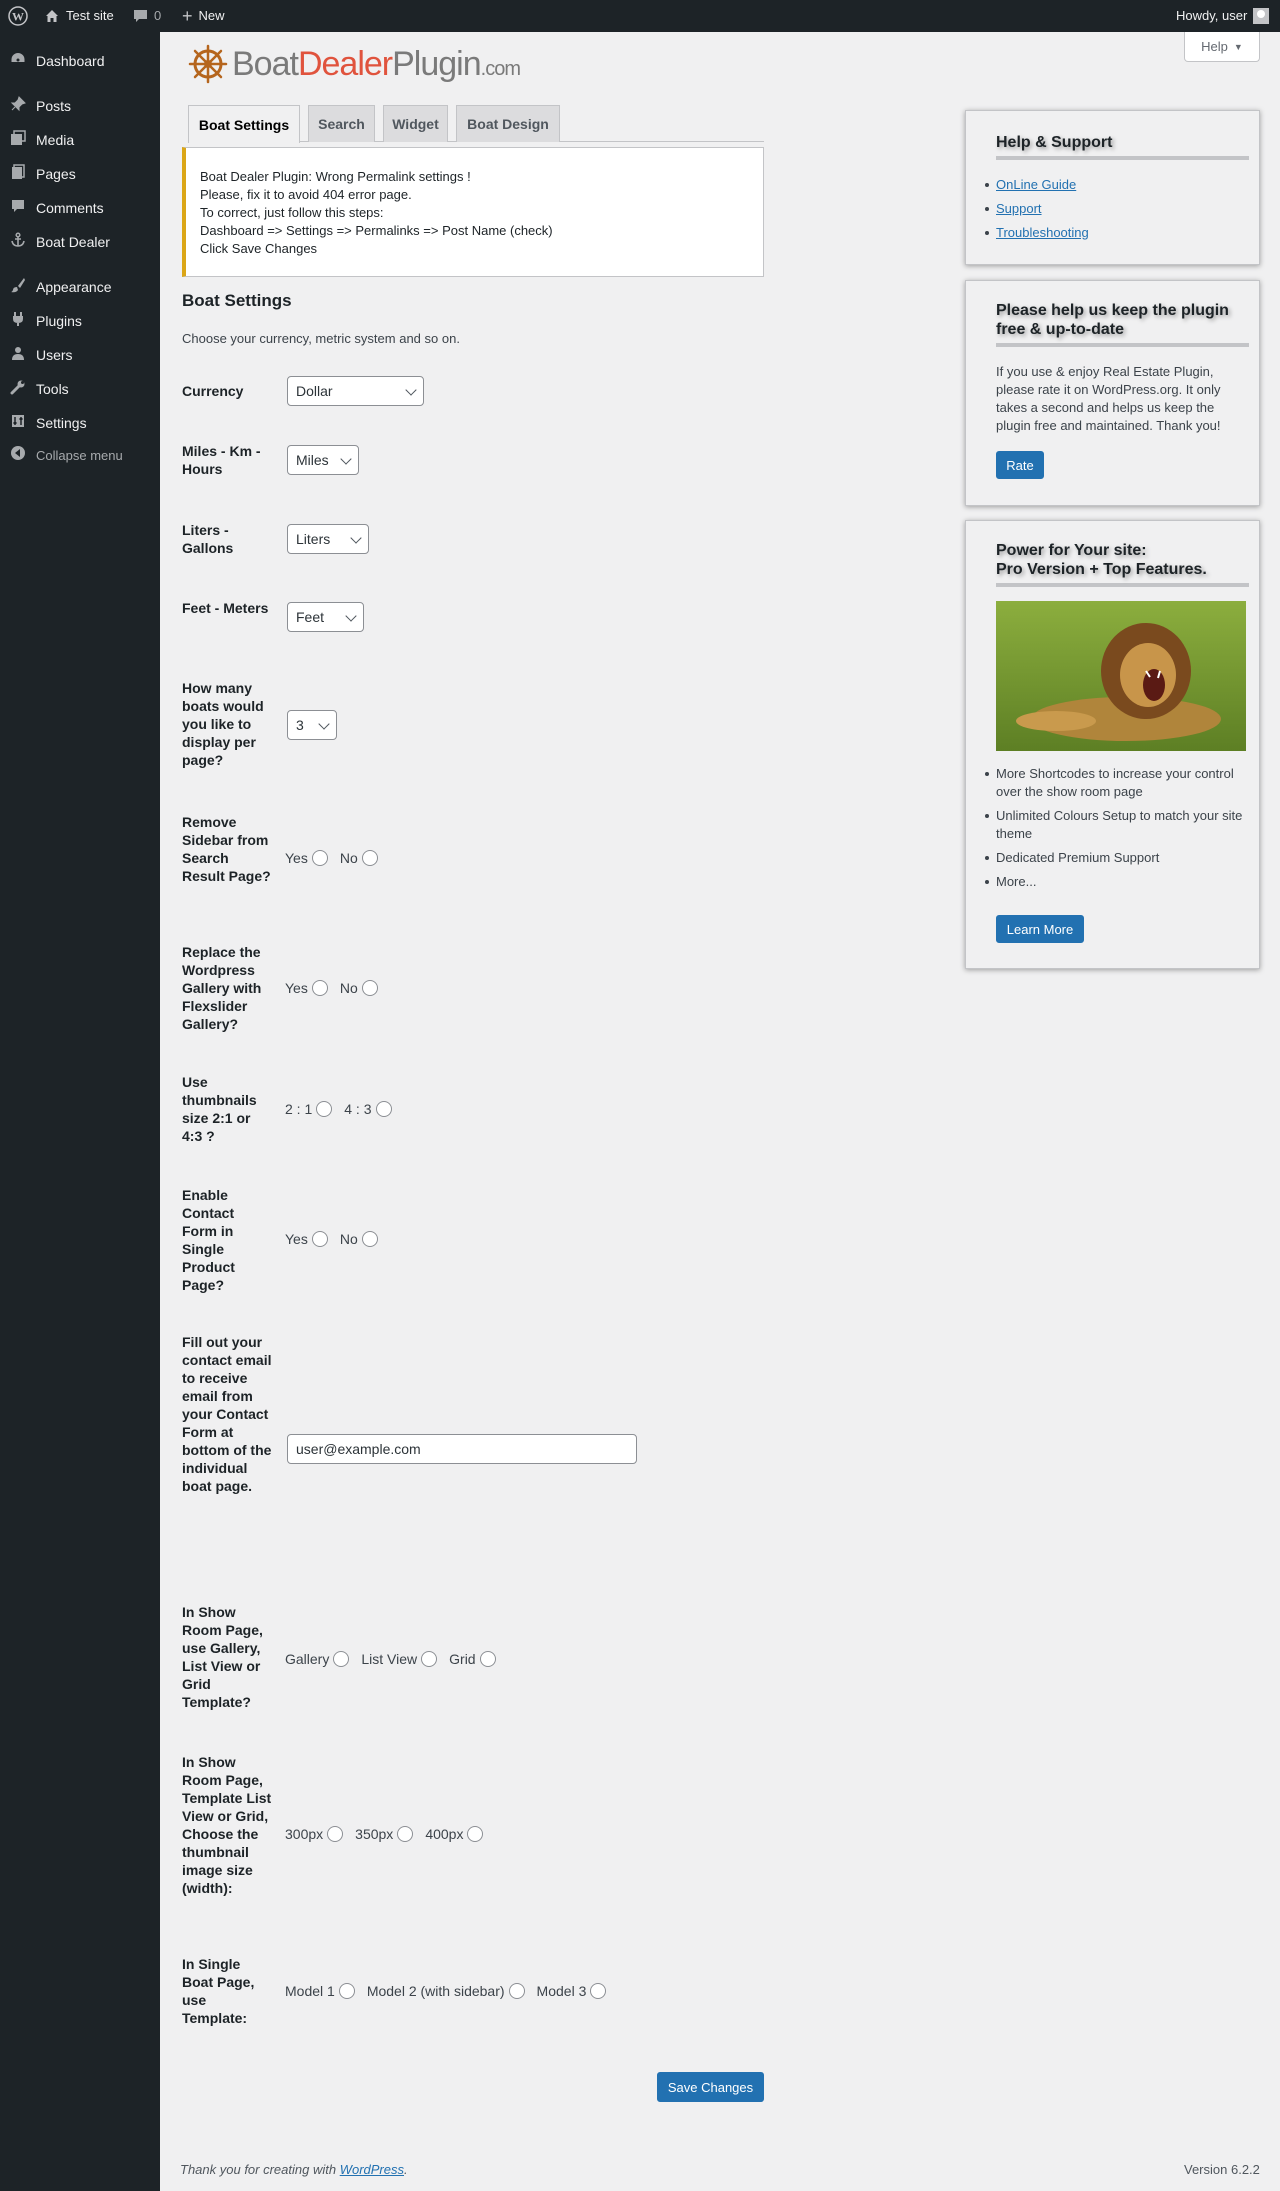  Describe the element at coordinates (208, 64) in the screenshot. I see `ship-wheel-icon` at that location.